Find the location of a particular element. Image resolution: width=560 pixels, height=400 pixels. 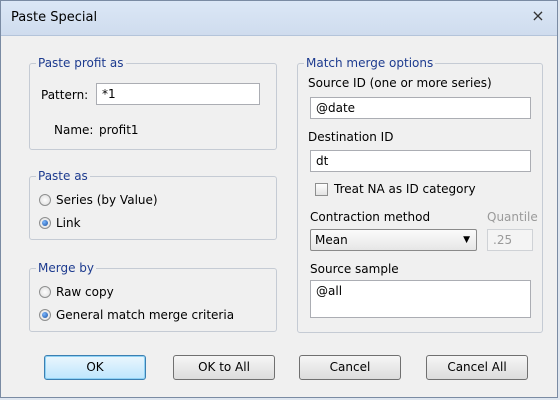

source-id-input: @date is located at coordinates (420, 108).